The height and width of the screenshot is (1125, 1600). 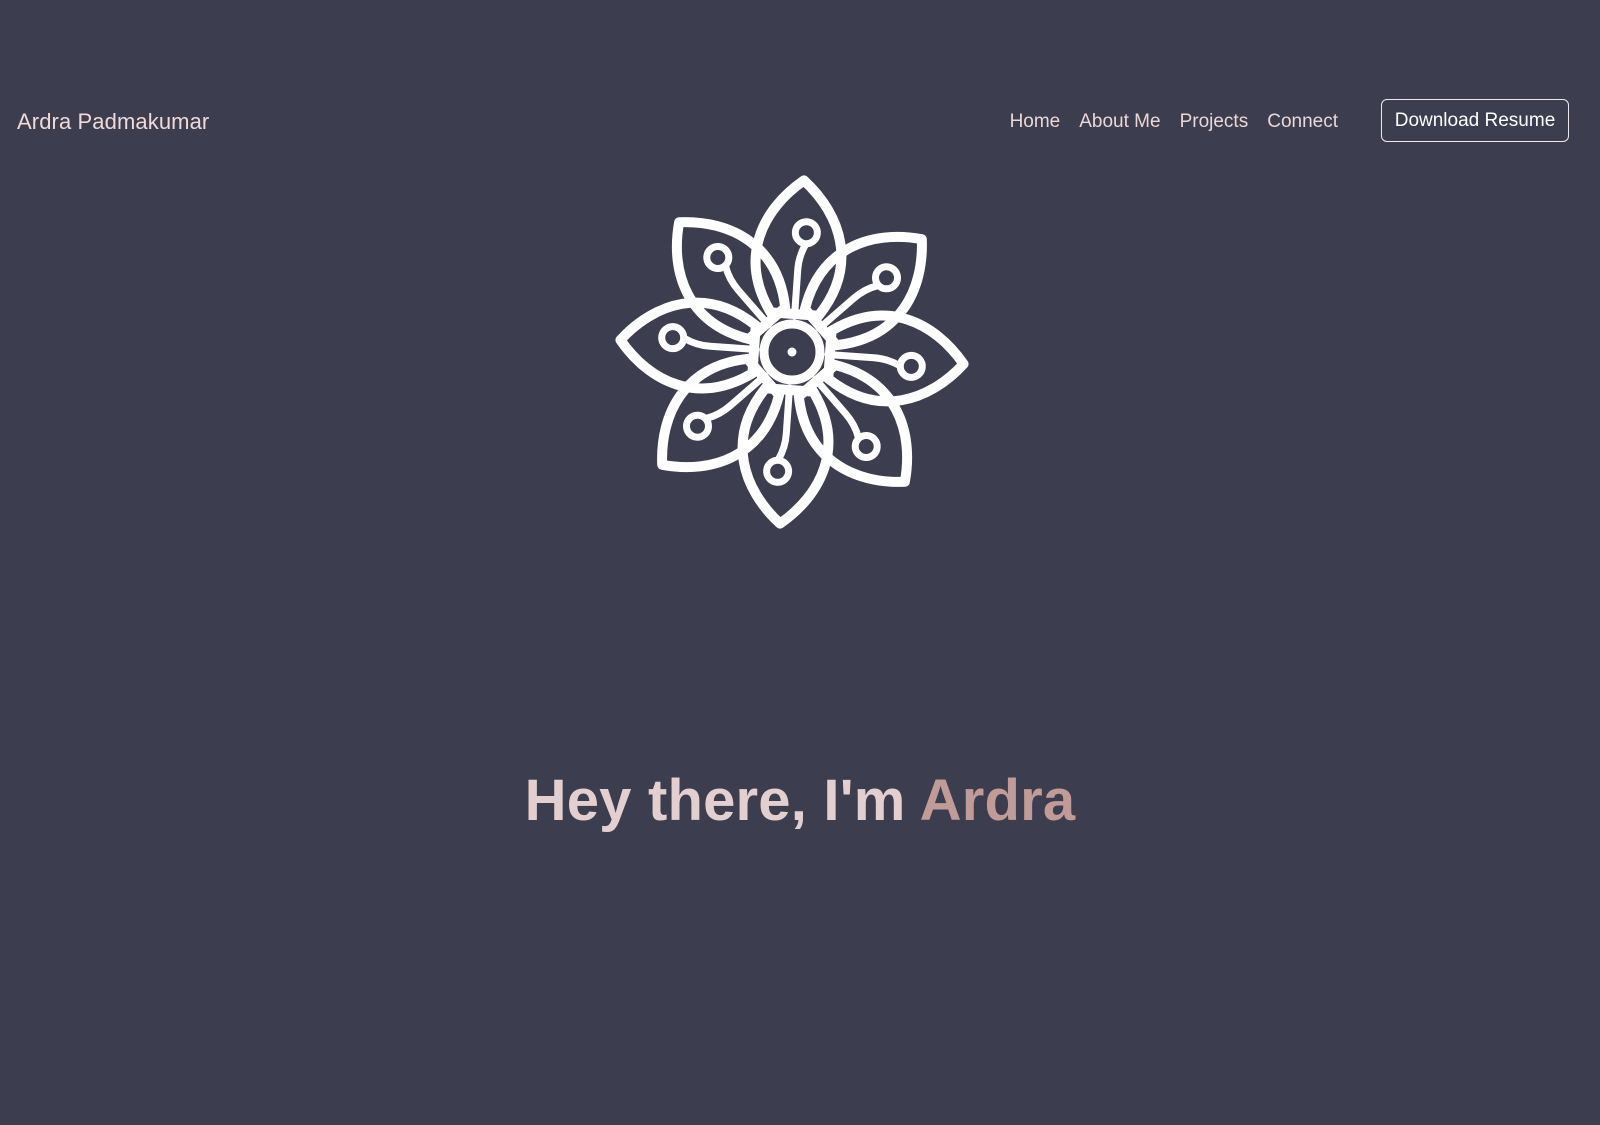 What do you see at coordinates (1174, 122) in the screenshot?
I see `nav-links: Home About Me Projects Connect` at bounding box center [1174, 122].